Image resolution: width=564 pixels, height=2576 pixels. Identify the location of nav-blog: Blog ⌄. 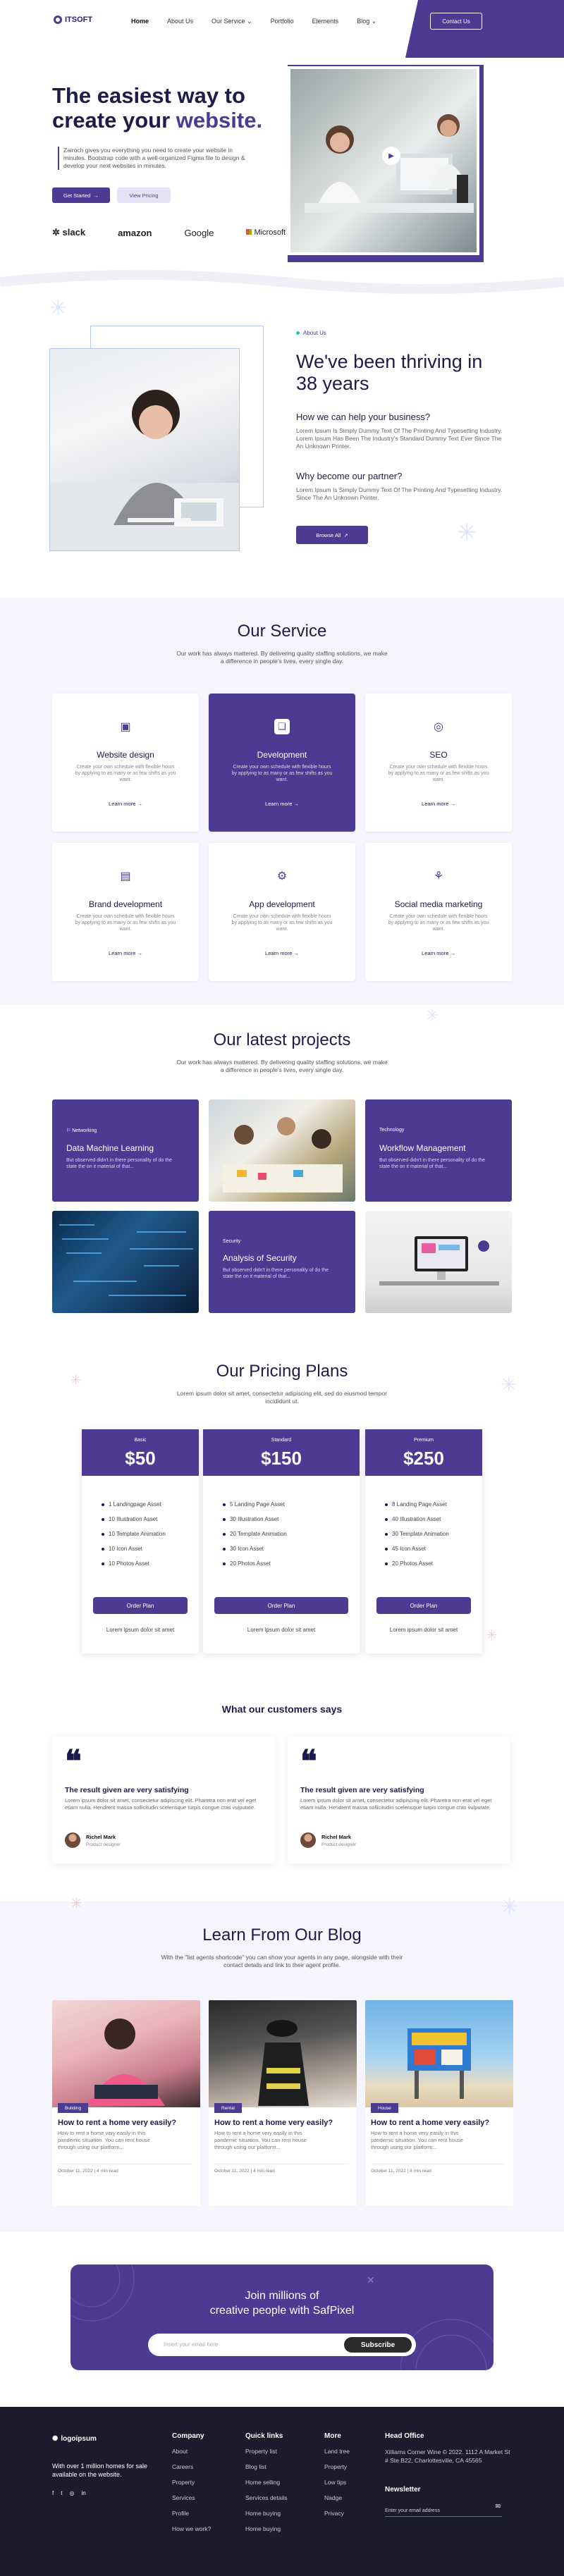
(366, 21).